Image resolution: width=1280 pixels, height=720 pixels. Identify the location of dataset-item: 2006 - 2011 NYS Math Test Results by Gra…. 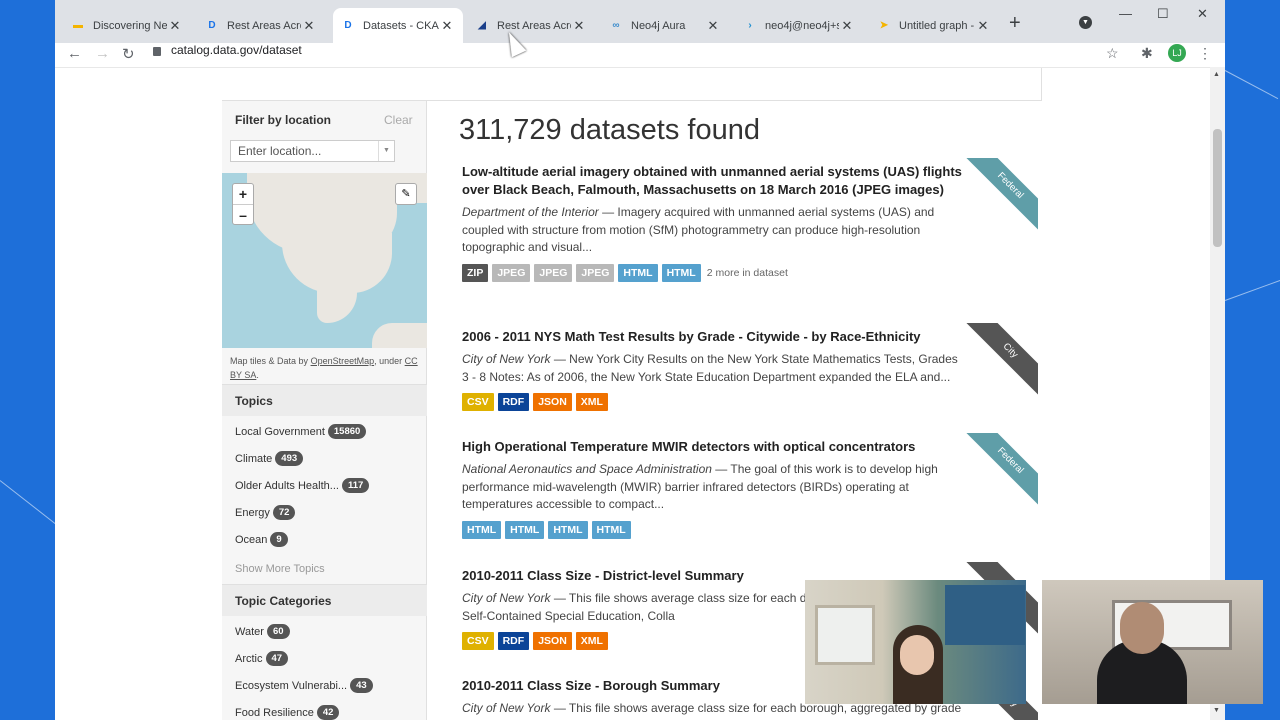
(714, 369).